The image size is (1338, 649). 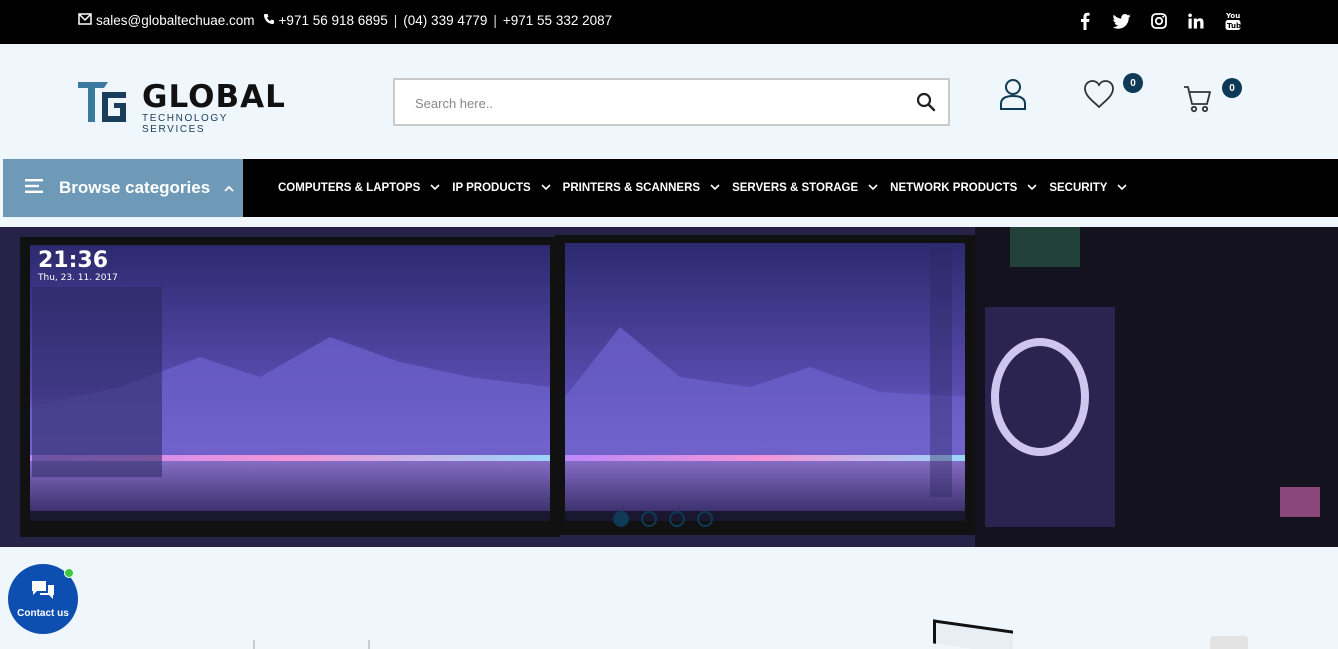 What do you see at coordinates (85, 20) in the screenshot?
I see `envelope-icon` at bounding box center [85, 20].